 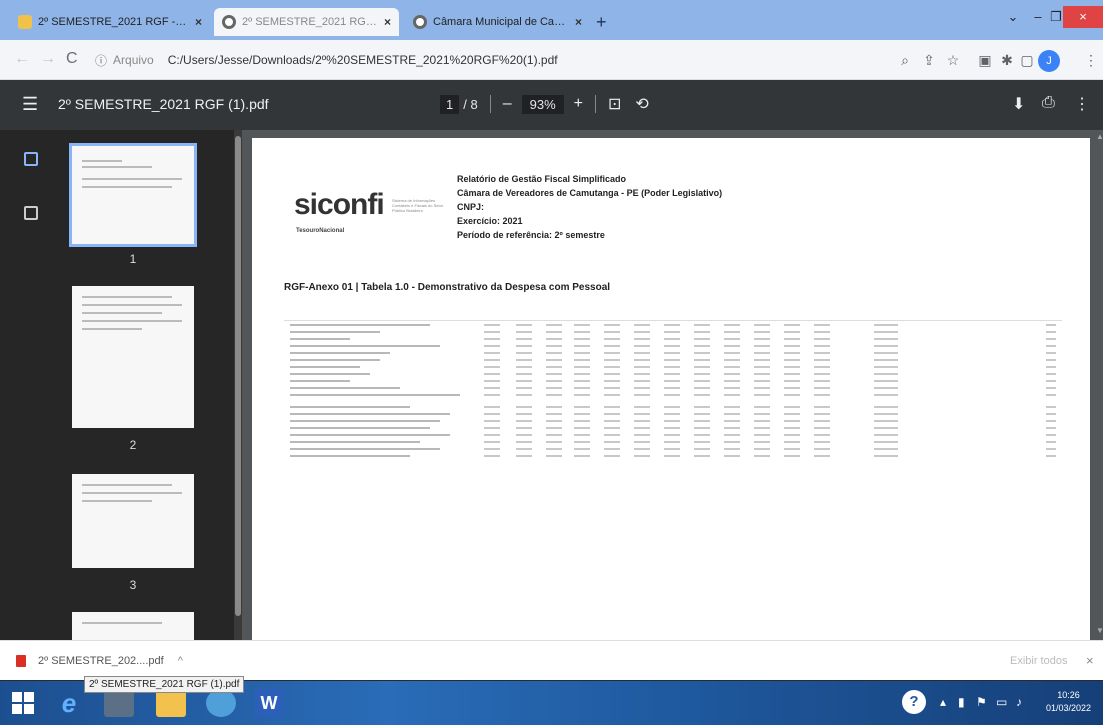 I want to click on tray-arrow-icon: ▴, so click(x=943, y=702).